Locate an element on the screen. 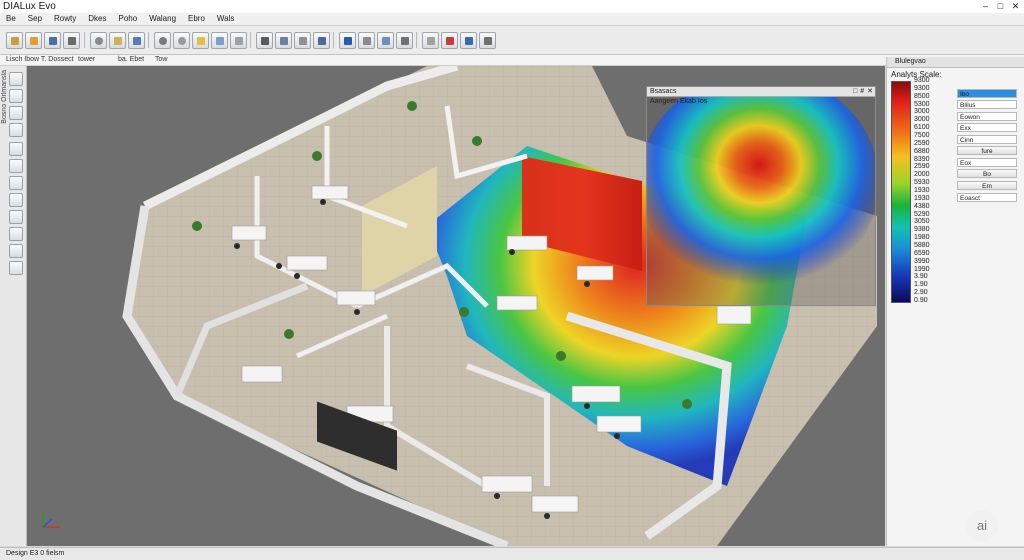  overlay-subtitle: Aangeen Ekab Ios is located at coordinates (679, 101).